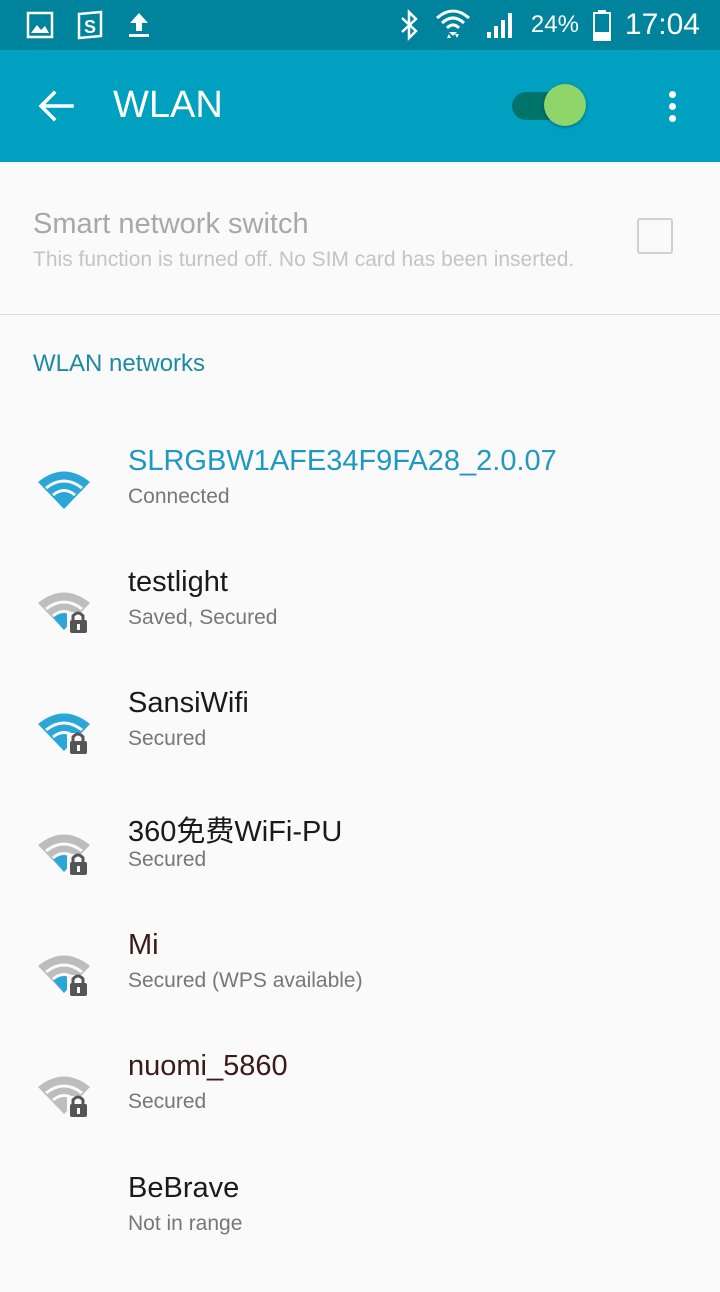  What do you see at coordinates (179, 496) in the screenshot?
I see `network-status: Connected` at bounding box center [179, 496].